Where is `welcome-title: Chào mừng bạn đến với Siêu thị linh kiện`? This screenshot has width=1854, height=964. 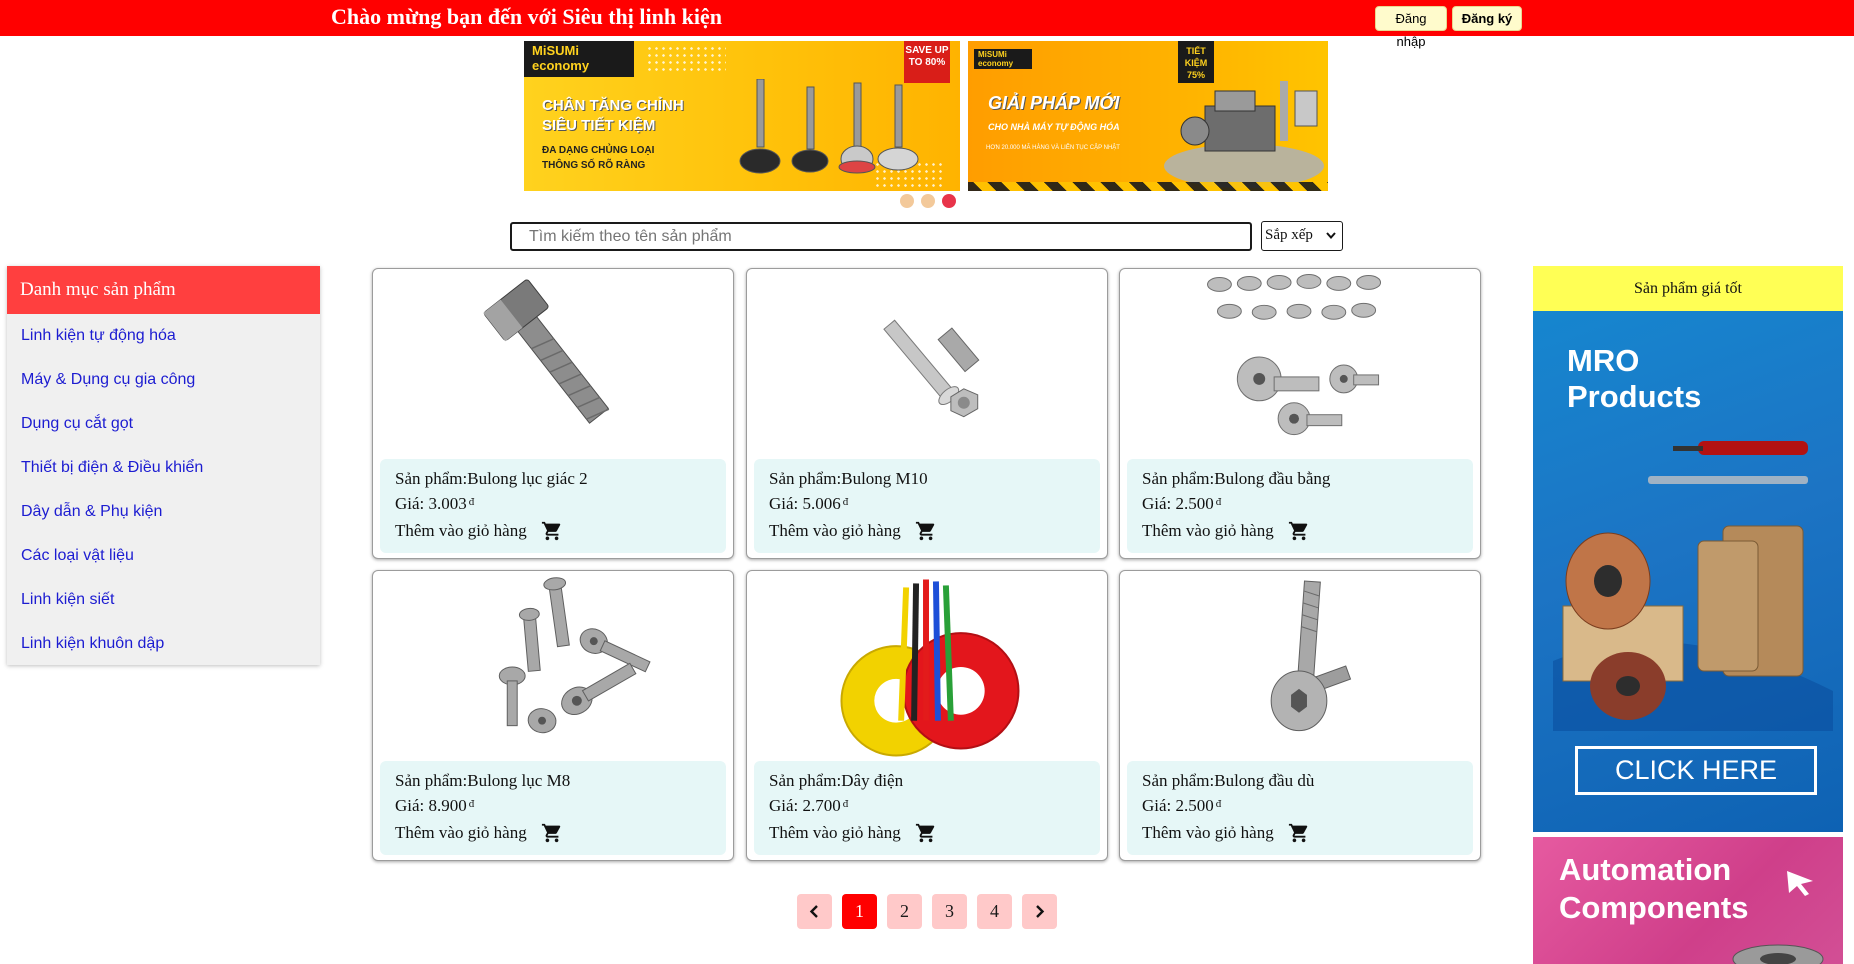
welcome-title: Chào mừng bạn đến với Siêu thị linh kiện is located at coordinates (526, 16).